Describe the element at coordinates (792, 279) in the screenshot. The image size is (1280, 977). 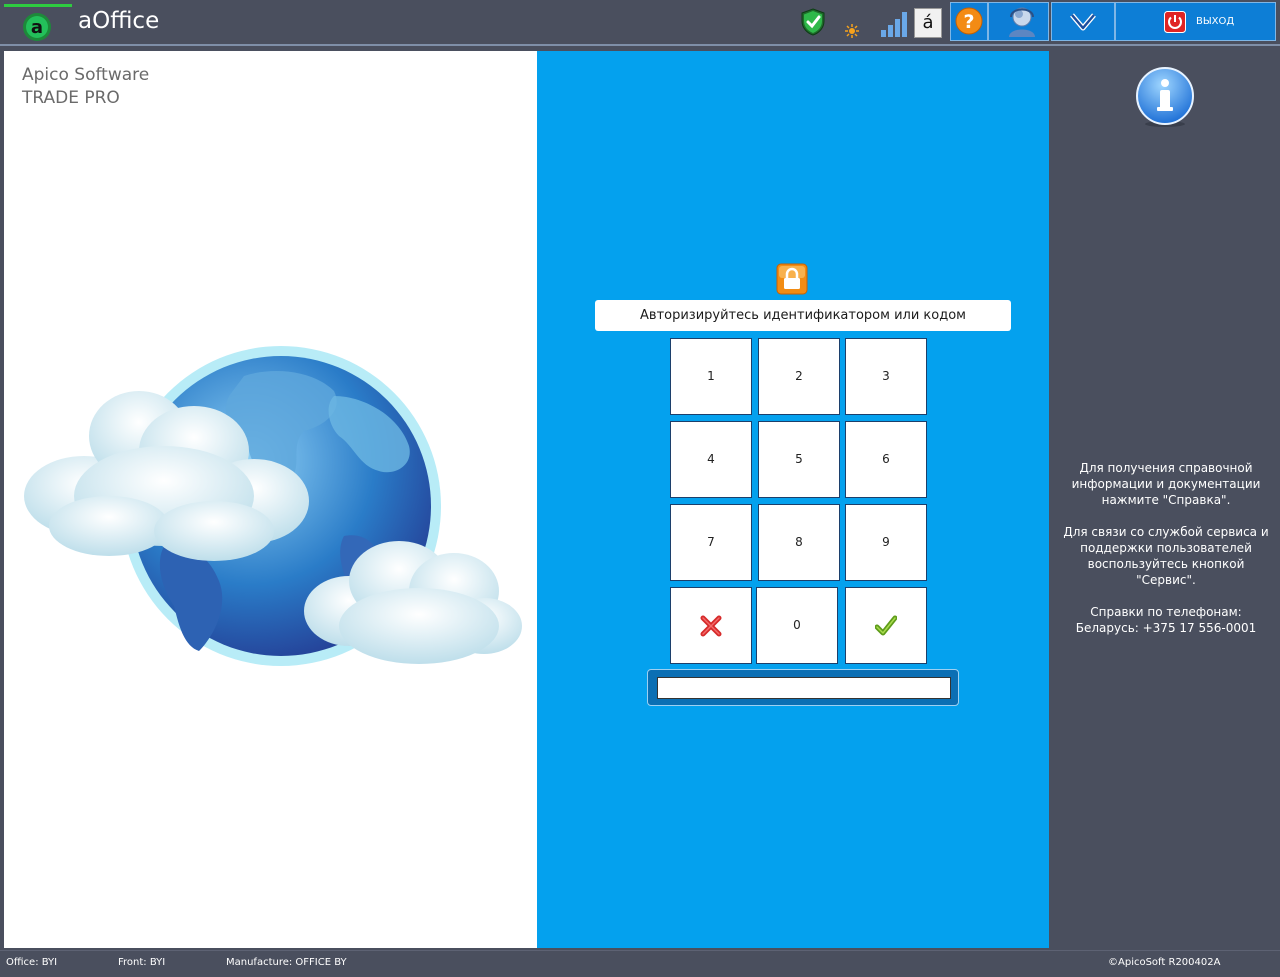
I see `lock-icon` at that location.